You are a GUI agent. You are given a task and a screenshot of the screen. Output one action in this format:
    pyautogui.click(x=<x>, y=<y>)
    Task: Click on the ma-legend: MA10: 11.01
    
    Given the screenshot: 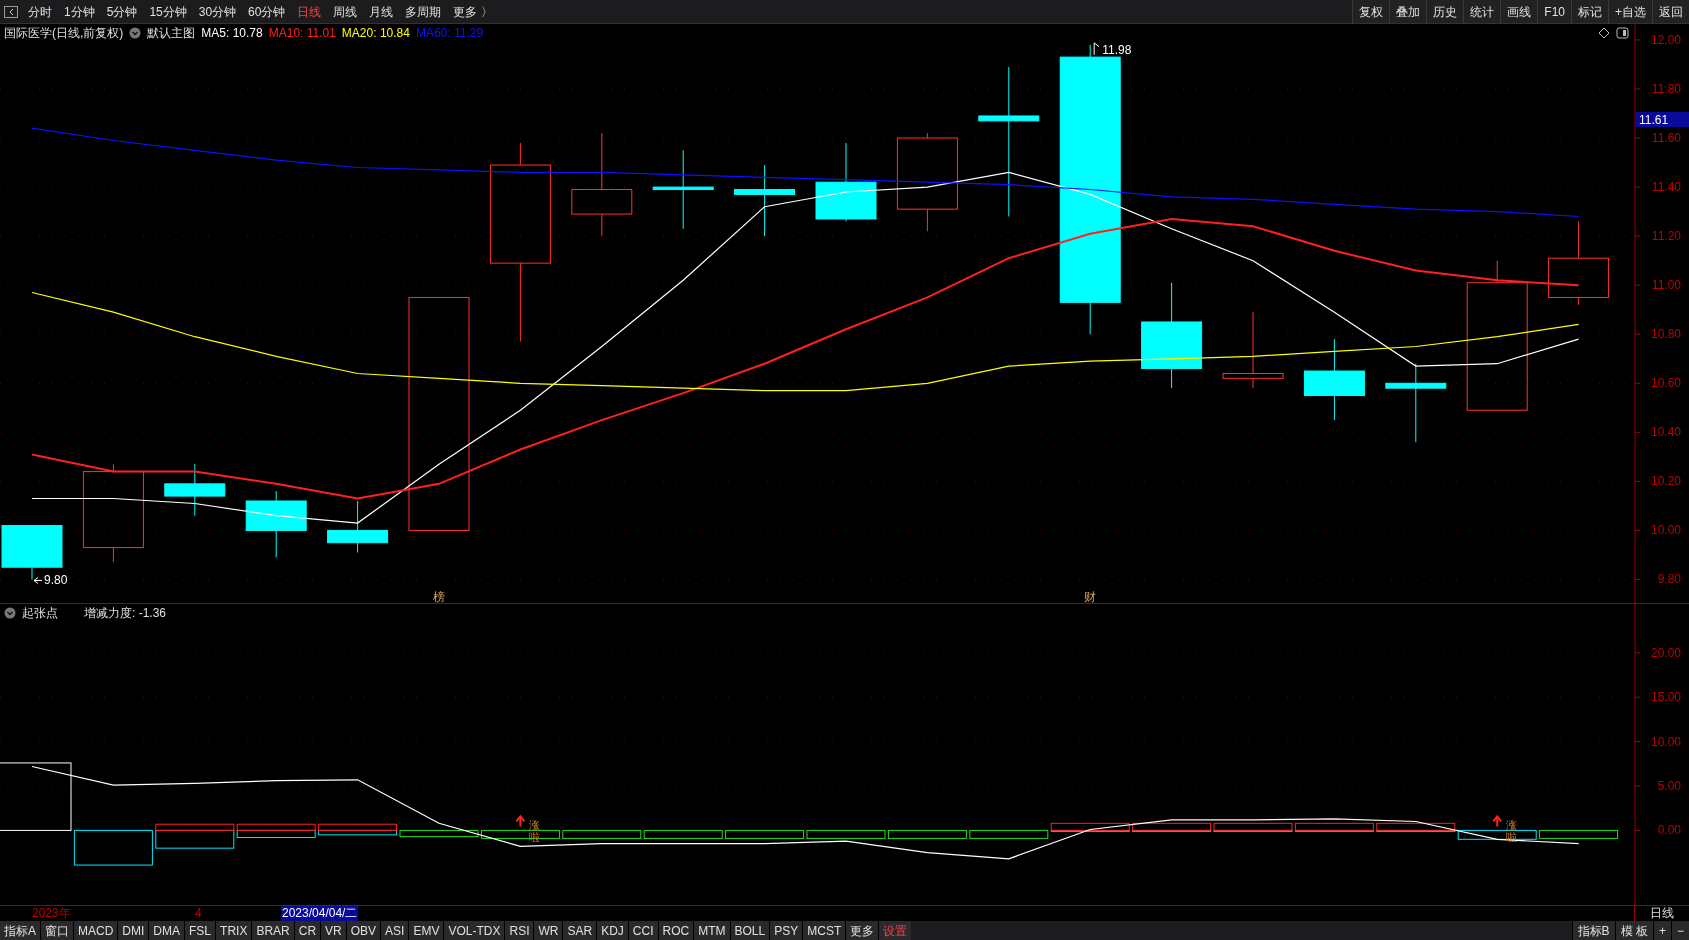 What is the action you would take?
    pyautogui.click(x=302, y=33)
    